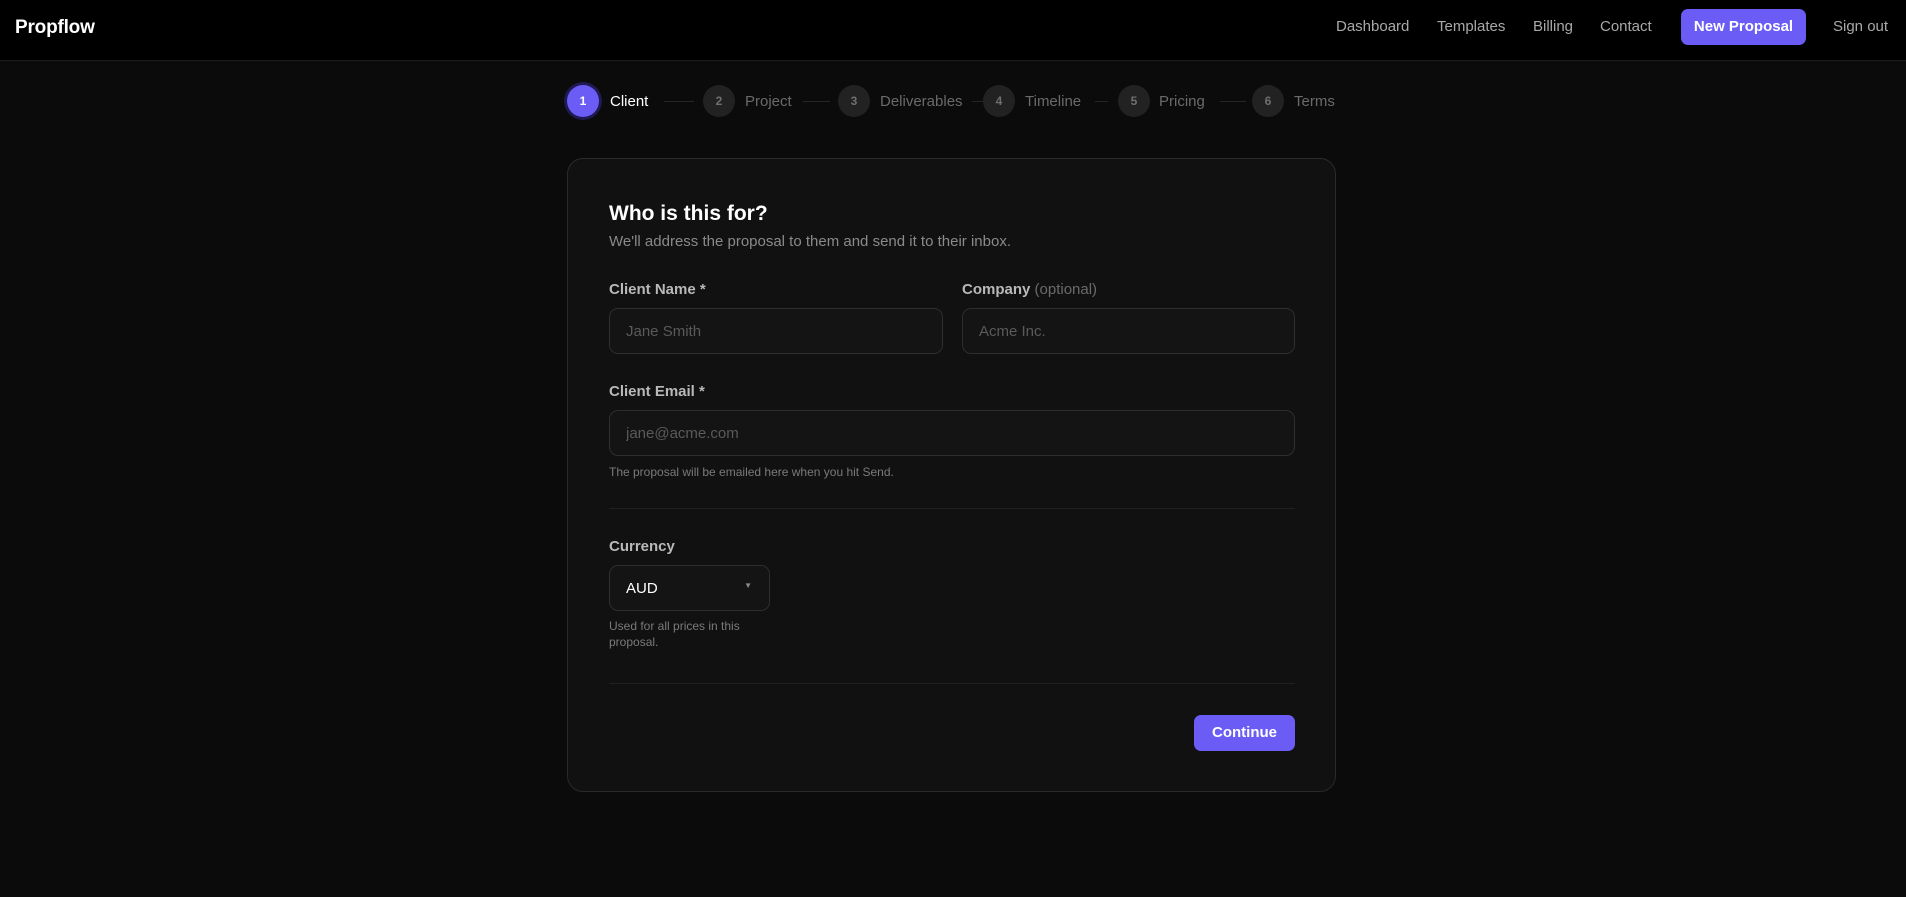  Describe the element at coordinates (629, 101) in the screenshot. I see `step-1-label: Client` at that location.